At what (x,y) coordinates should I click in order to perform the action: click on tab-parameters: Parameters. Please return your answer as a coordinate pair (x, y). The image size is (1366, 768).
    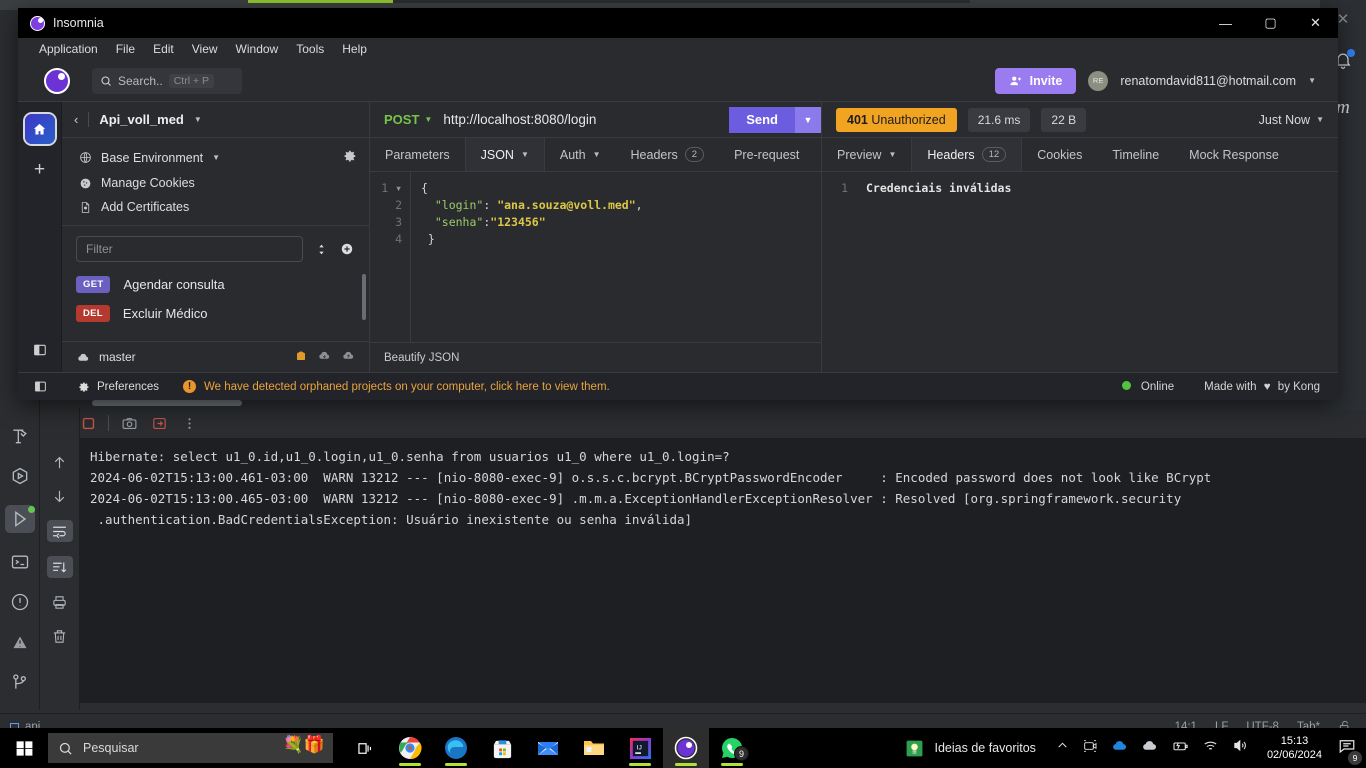
    Looking at the image, I should click on (417, 154).